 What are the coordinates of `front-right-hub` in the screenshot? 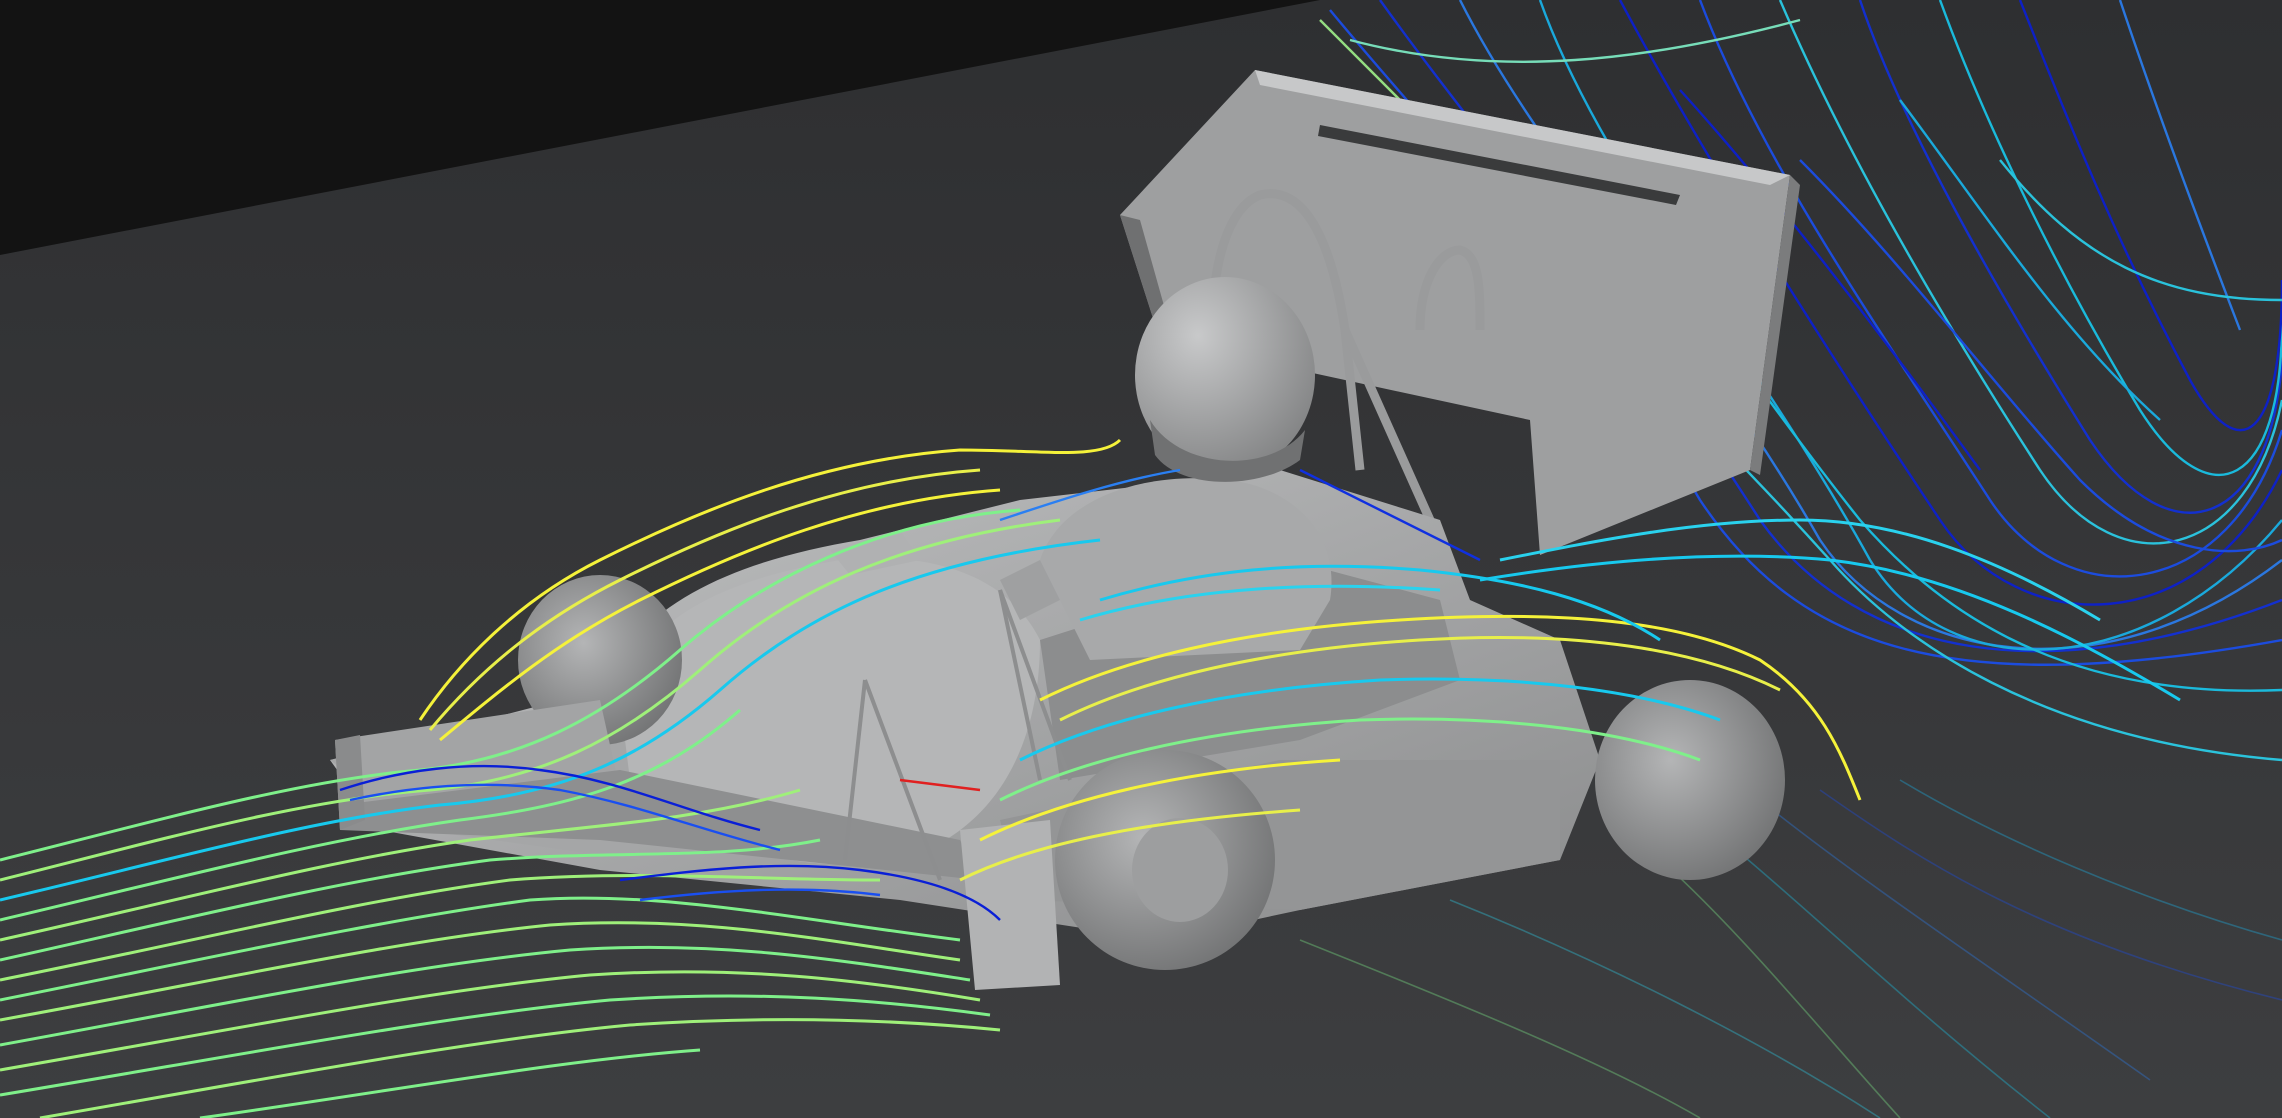 It's located at (1180, 870).